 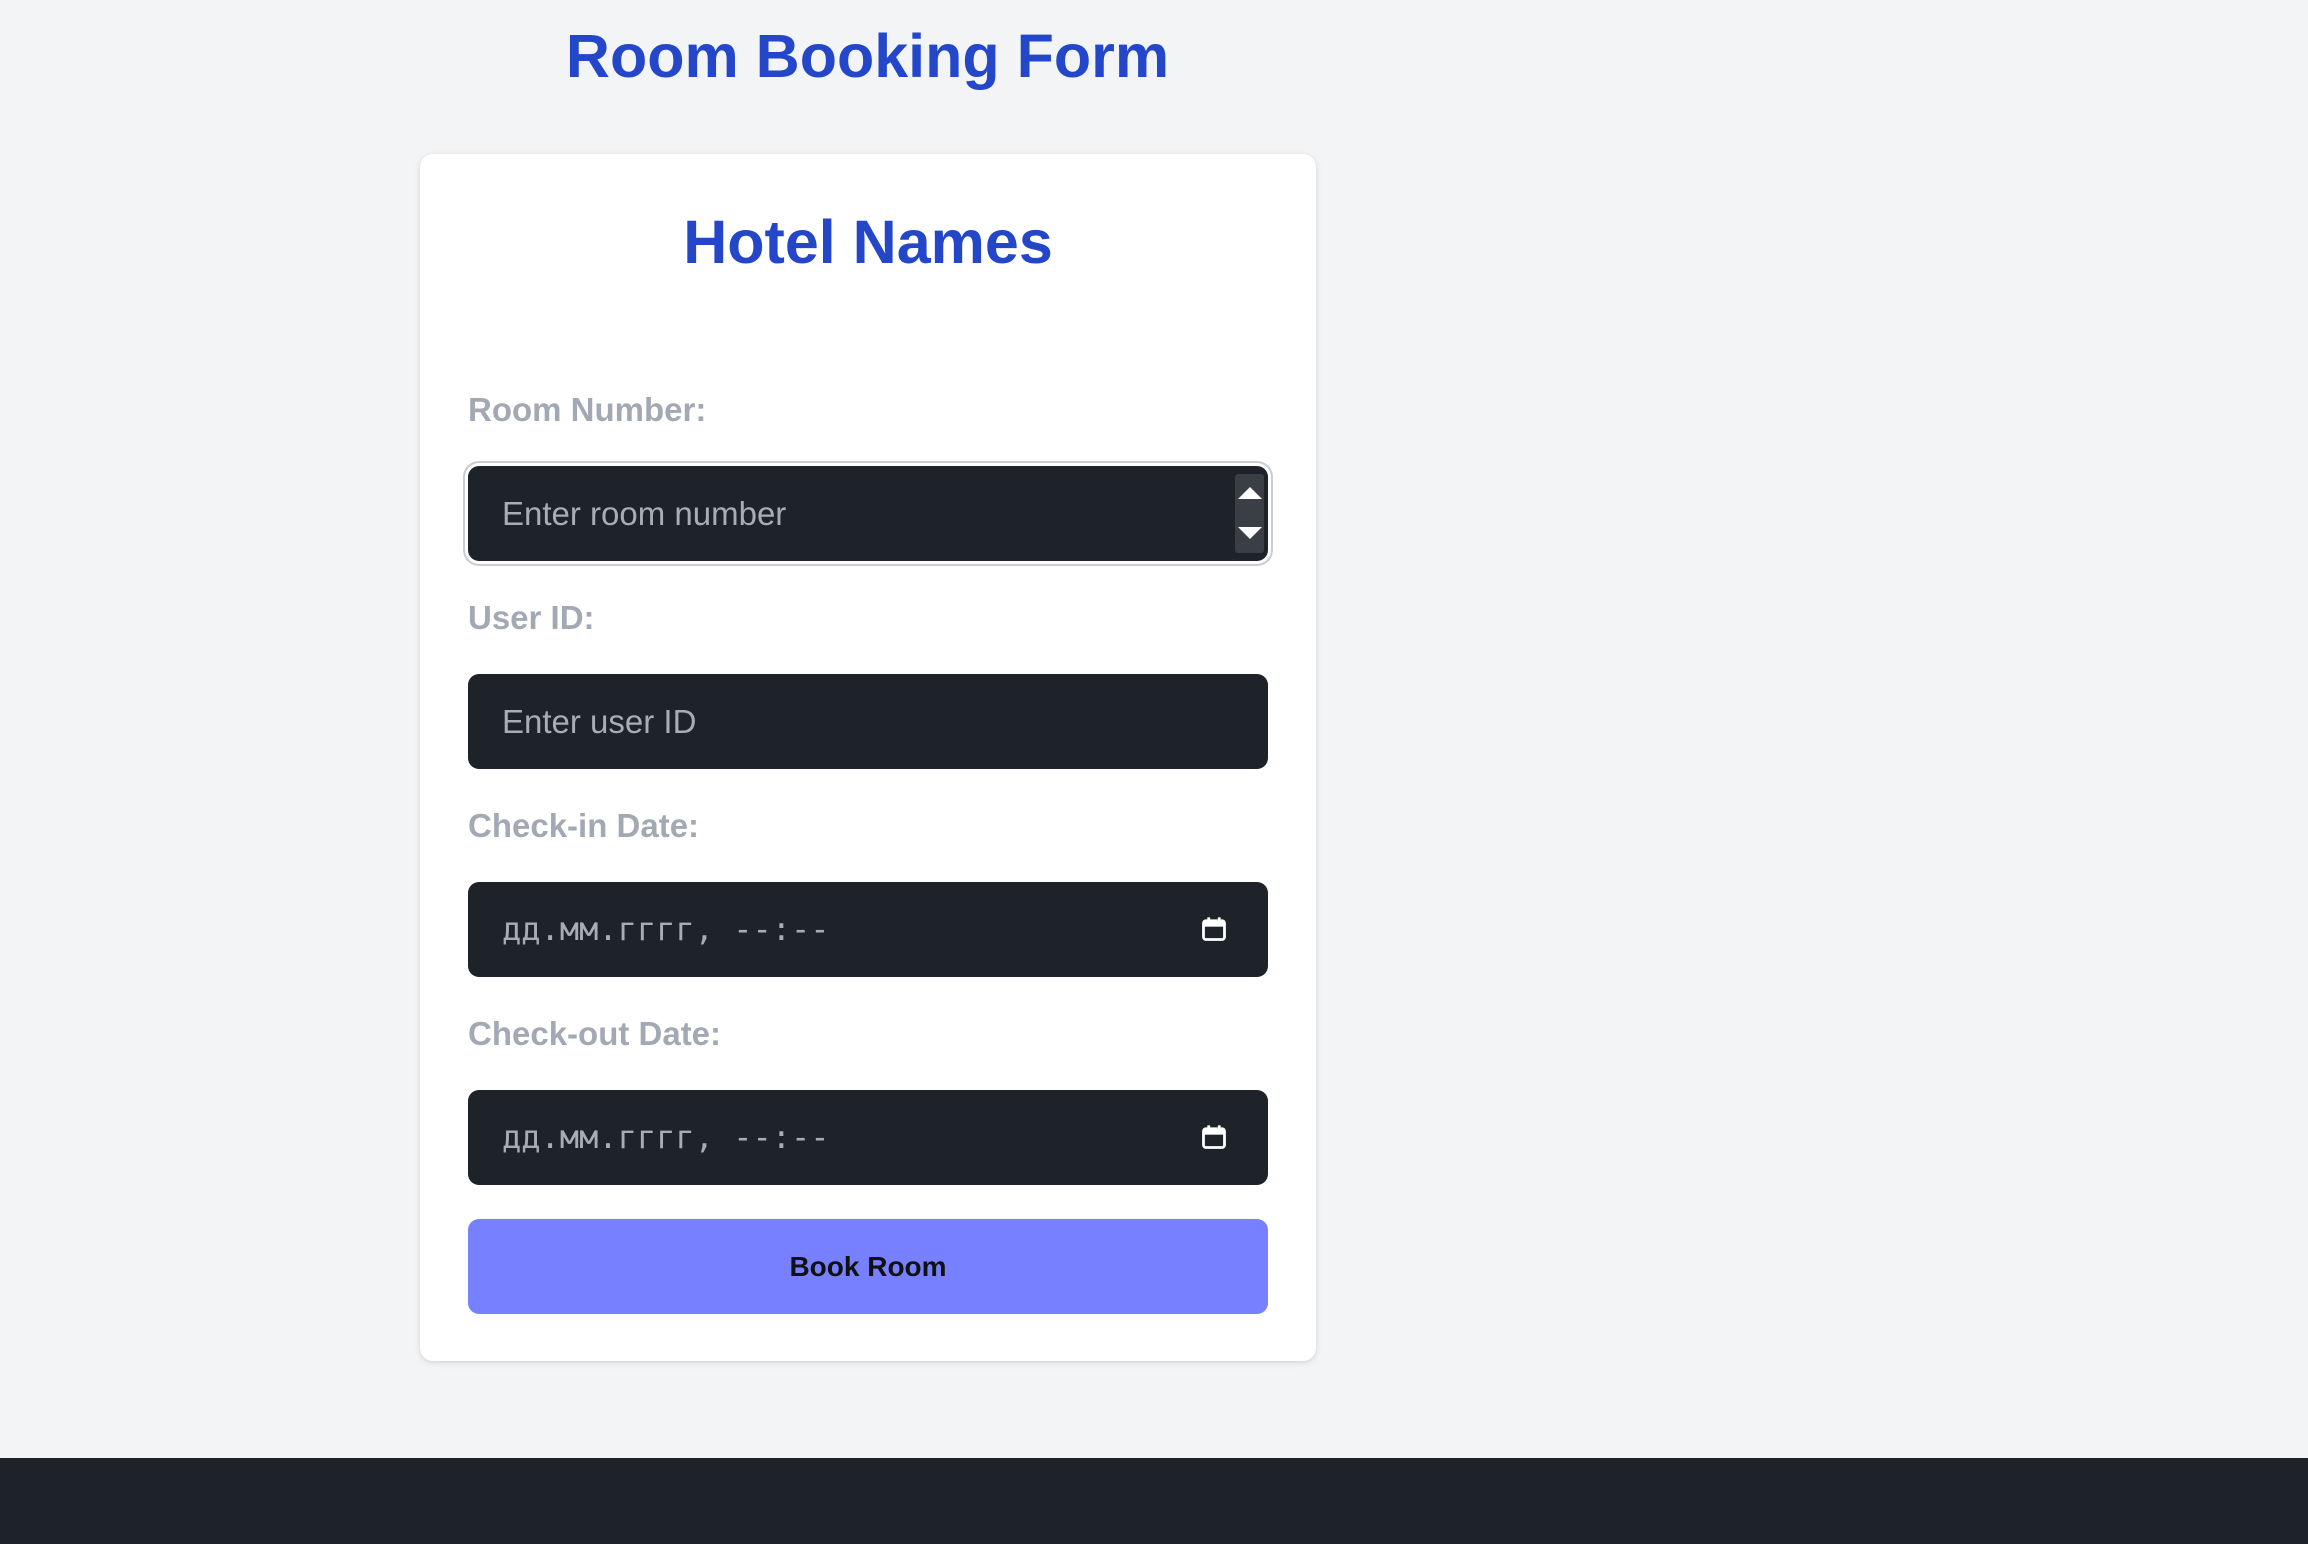 I want to click on check-in-date-input: дд.мм.гггг, --:--, so click(x=868, y=929).